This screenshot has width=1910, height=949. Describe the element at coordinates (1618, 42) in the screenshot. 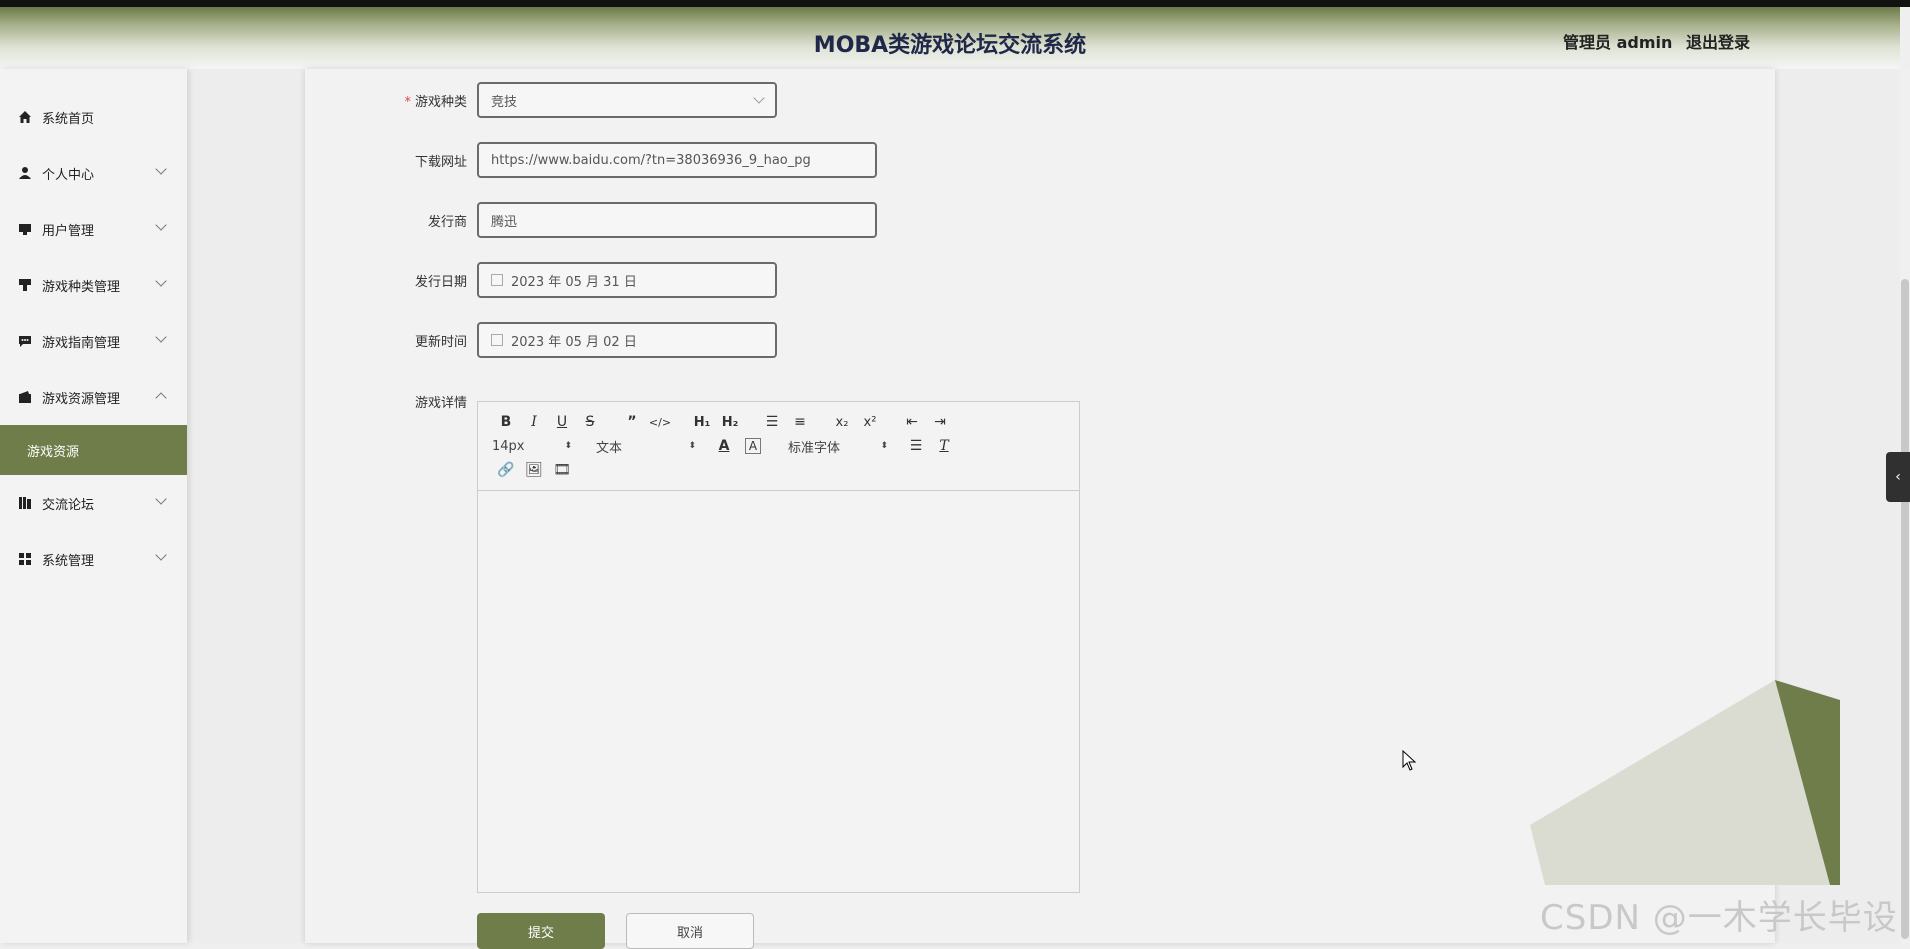

I see `user-label: 管理员 admin` at that location.